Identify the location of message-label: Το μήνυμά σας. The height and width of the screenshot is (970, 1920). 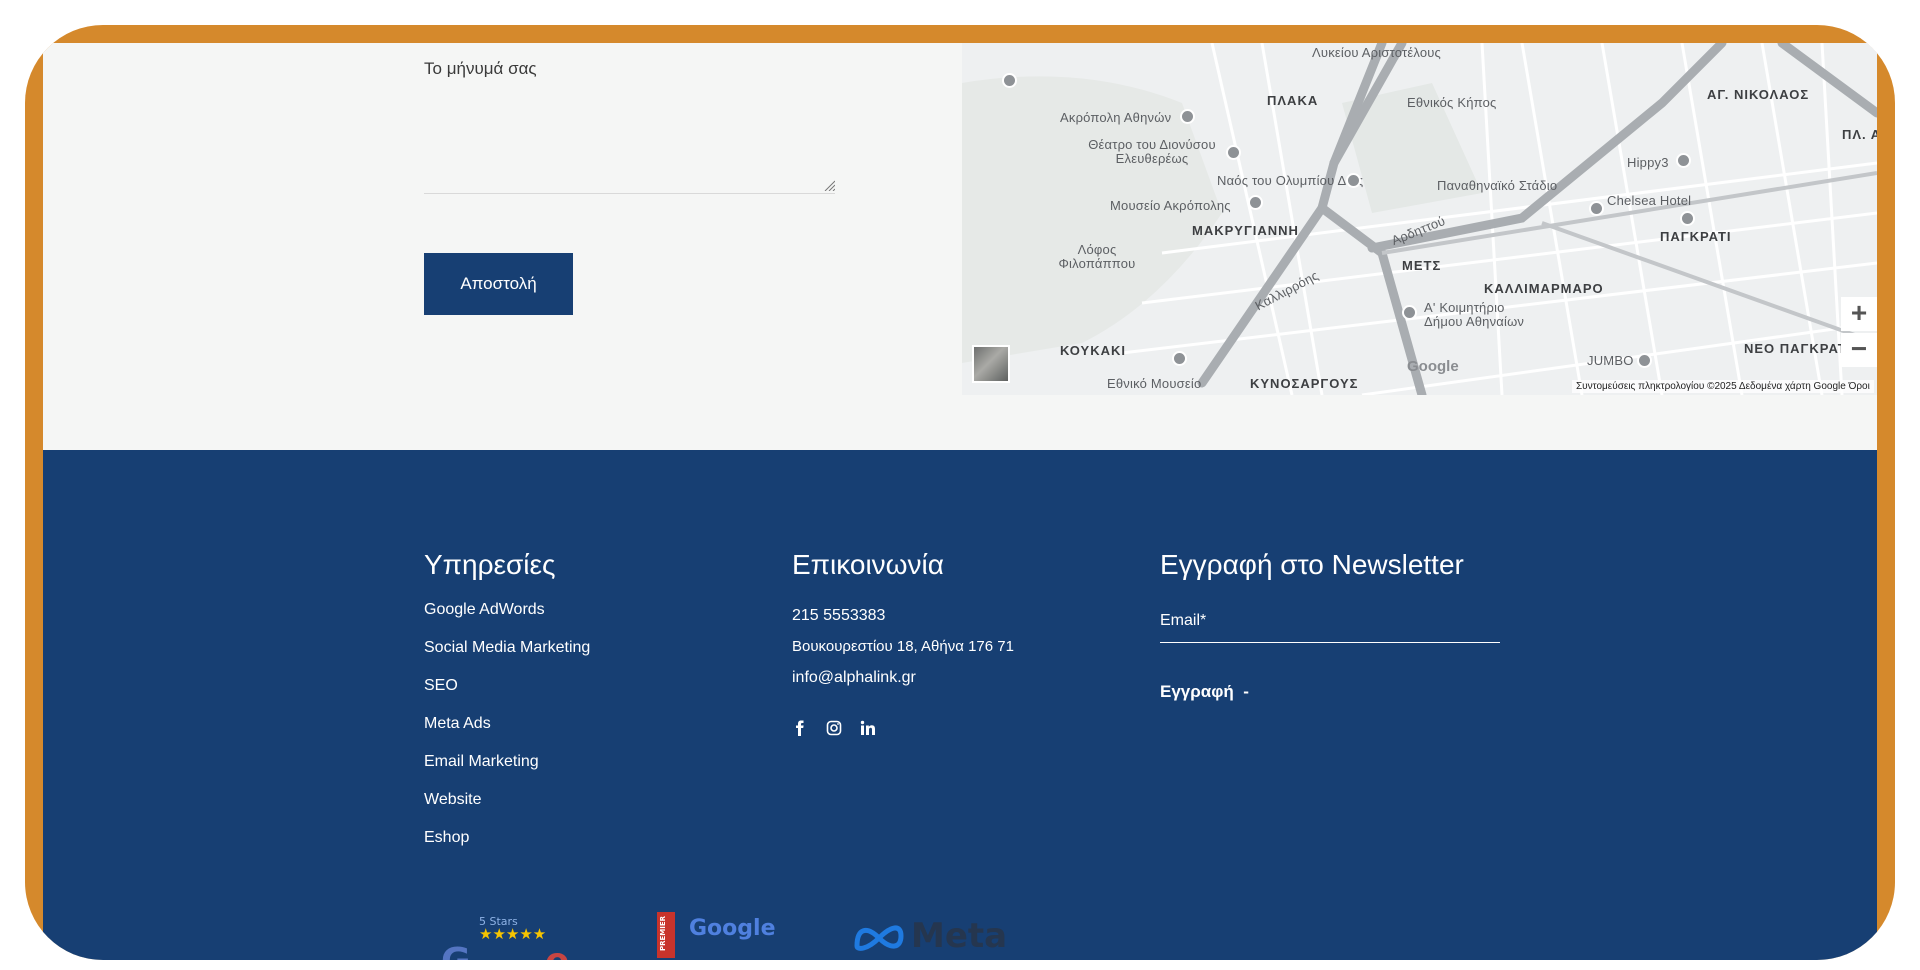
(480, 68).